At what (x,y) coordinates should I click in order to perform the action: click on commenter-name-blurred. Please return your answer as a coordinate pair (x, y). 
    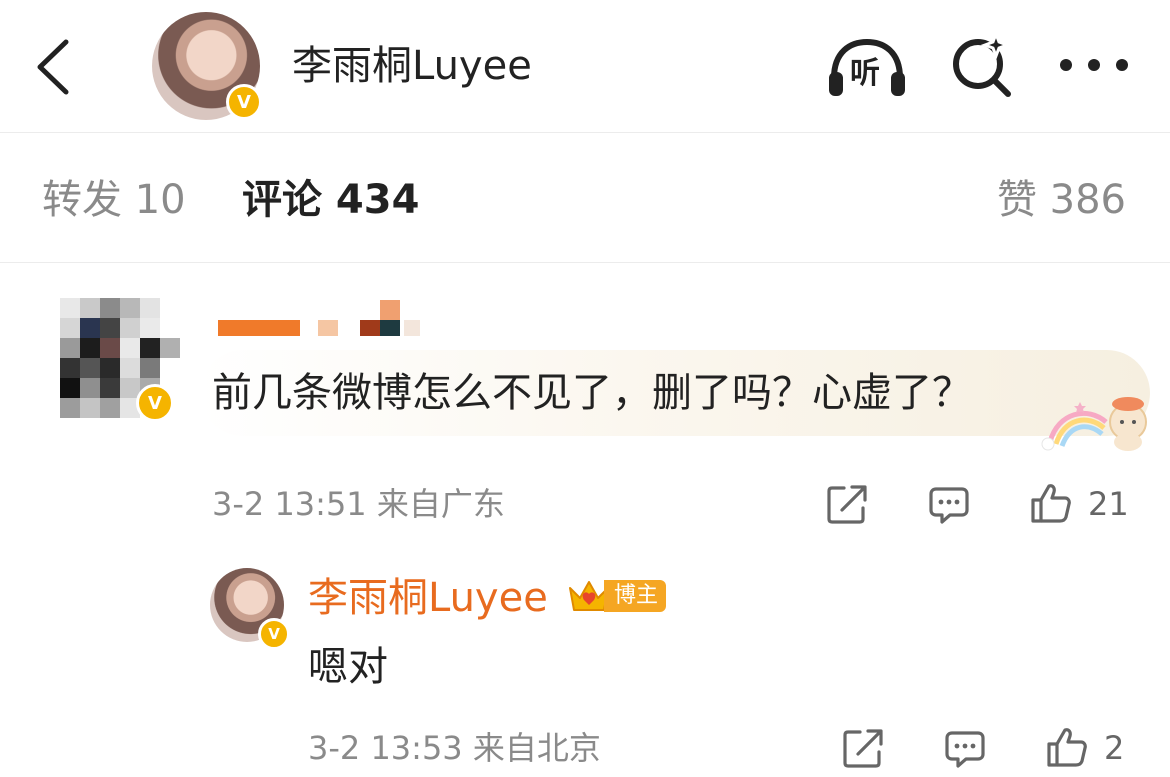
    Looking at the image, I should click on (328, 320).